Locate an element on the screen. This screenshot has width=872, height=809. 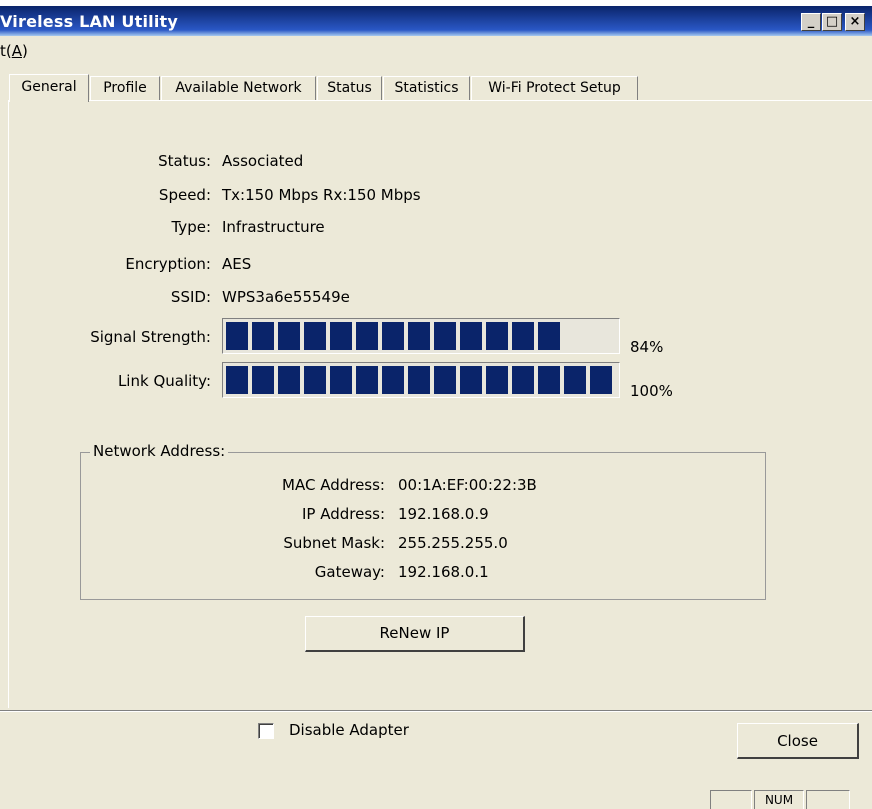
gateway-label: Gateway: is located at coordinates (349, 572).